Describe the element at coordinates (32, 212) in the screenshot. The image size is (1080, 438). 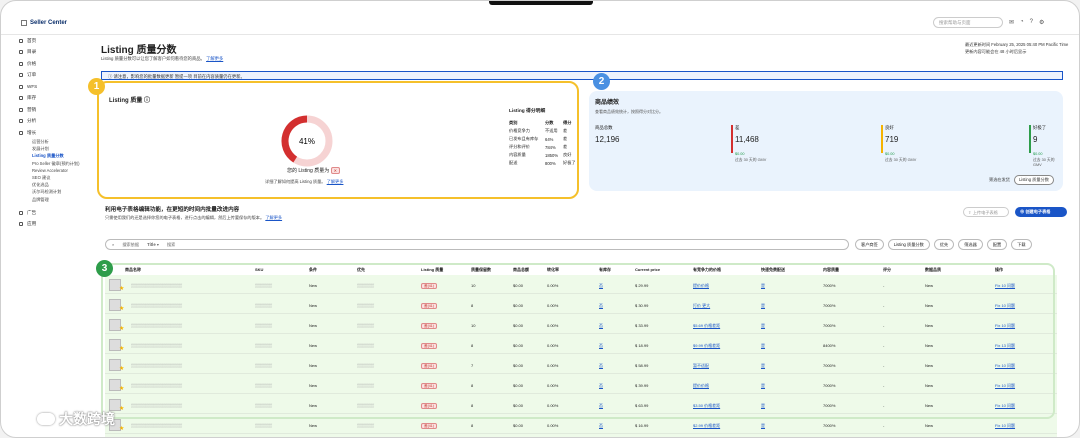
I see `sidebar-item-label: 广告` at that location.